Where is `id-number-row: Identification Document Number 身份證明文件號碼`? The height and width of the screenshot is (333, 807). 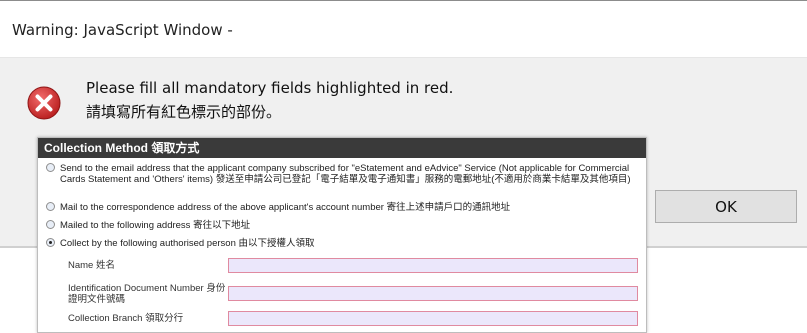 id-number-row: Identification Document Number 身份證明文件號碼 is located at coordinates (358, 293).